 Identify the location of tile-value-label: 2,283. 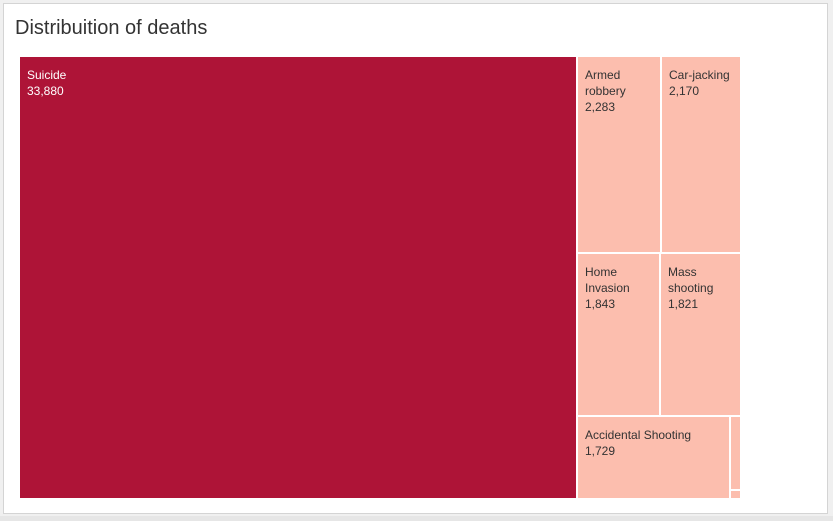
(600, 107).